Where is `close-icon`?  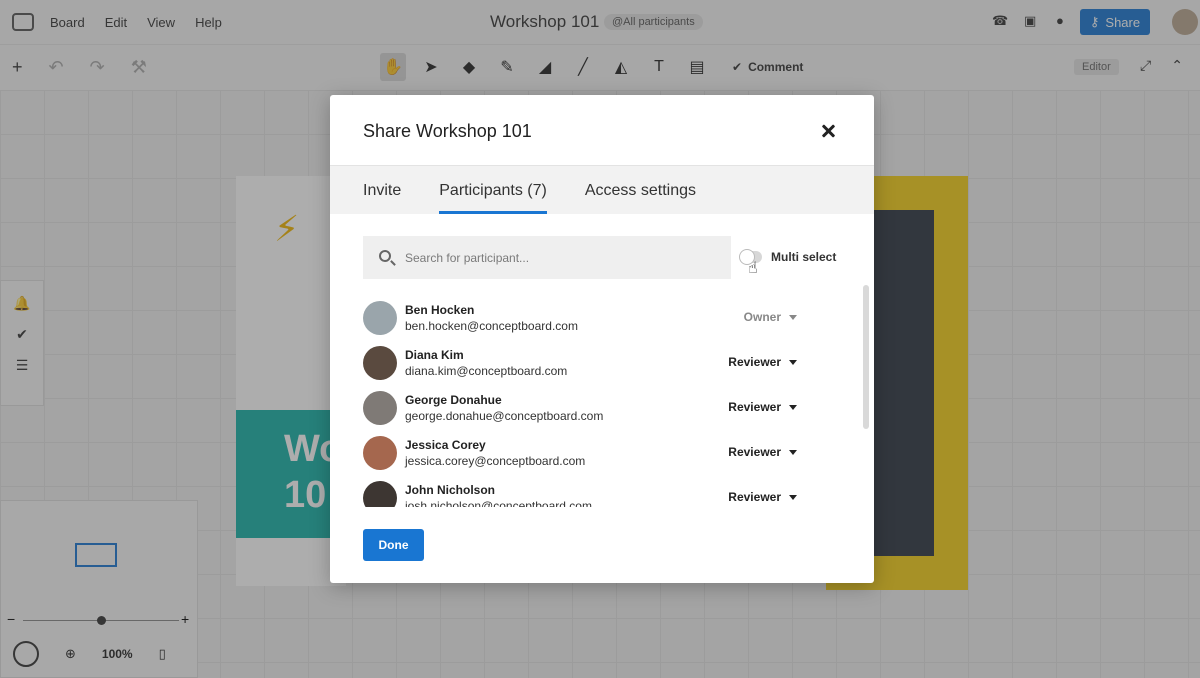
close-icon is located at coordinates (828, 131).